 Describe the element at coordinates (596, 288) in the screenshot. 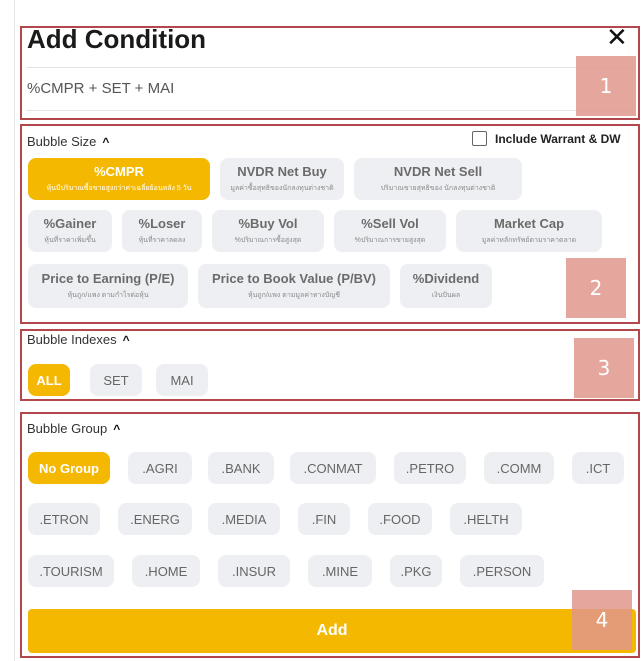

I see `annotation-badge-2: 2` at that location.